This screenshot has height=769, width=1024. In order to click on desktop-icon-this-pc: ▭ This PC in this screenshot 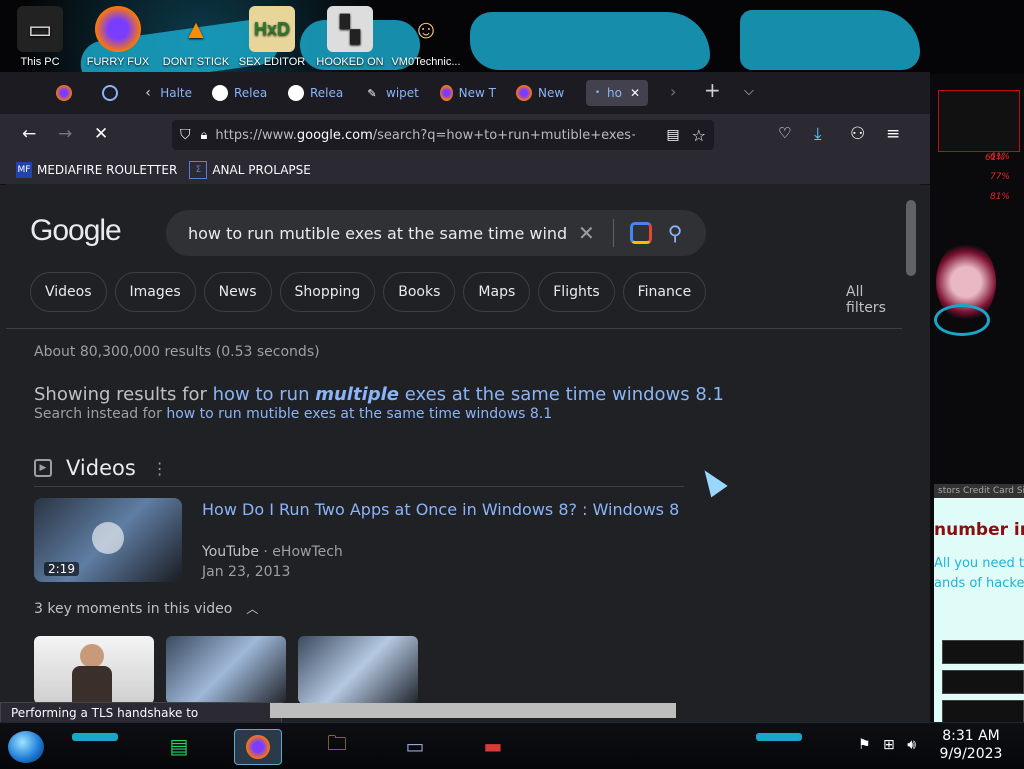, I will do `click(40, 37)`.